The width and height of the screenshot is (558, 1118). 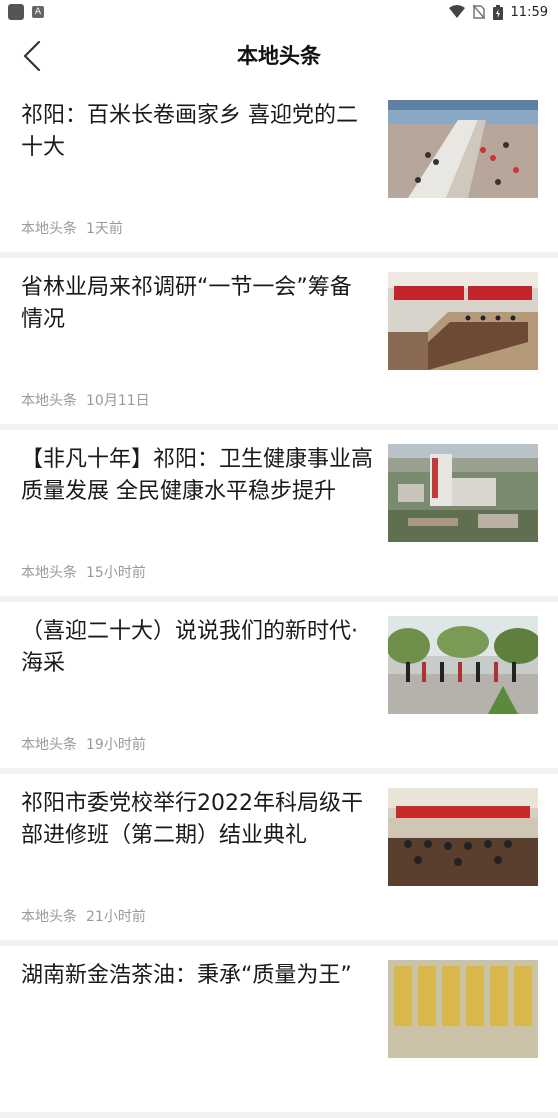 What do you see at coordinates (16, 12) in the screenshot?
I see `app-notification-icon` at bounding box center [16, 12].